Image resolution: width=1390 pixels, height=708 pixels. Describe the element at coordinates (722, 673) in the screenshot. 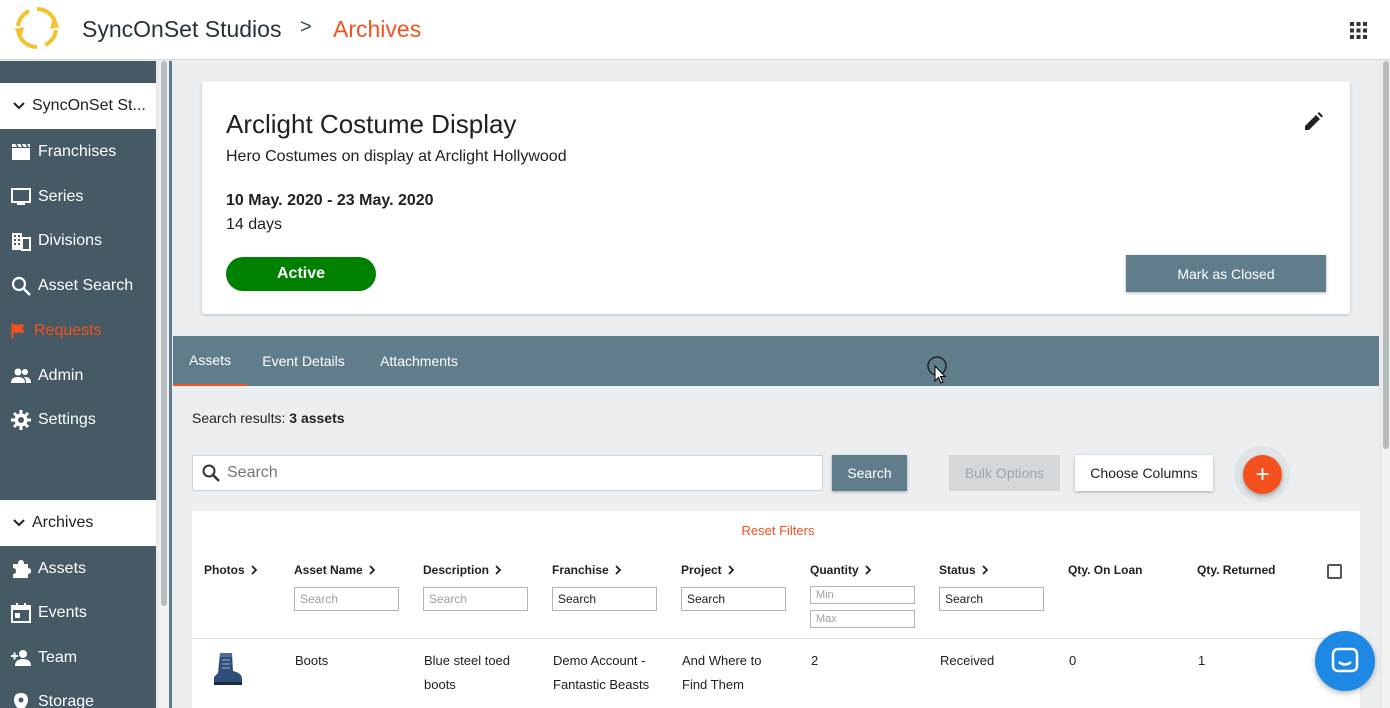

I see `cell-project: And Where to Find Them` at that location.